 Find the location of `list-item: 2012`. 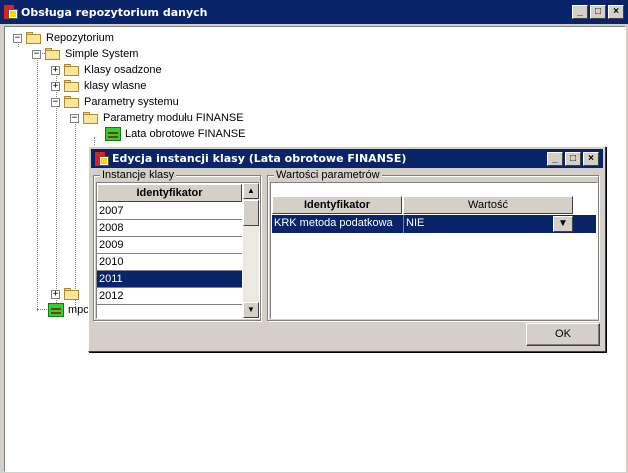

list-item: 2012 is located at coordinates (169, 296).